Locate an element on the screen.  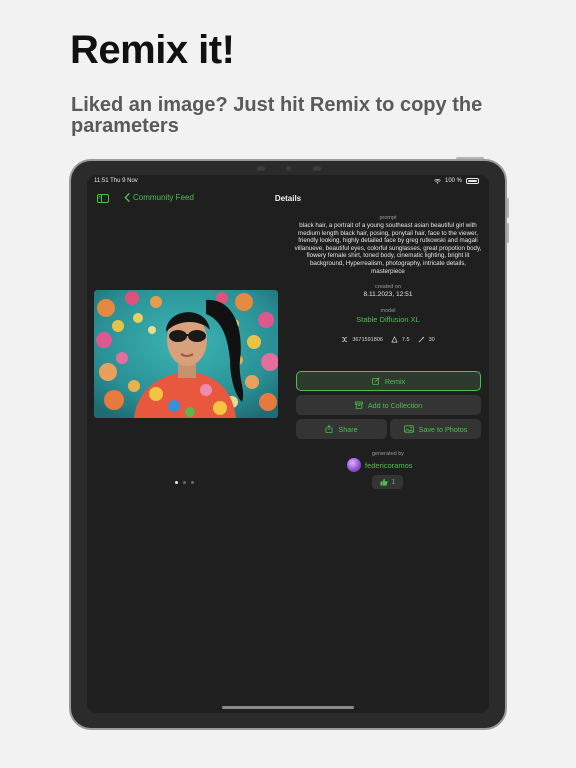
status-time: 11:51 Thu 9 Nov is located at coordinates (116, 181).